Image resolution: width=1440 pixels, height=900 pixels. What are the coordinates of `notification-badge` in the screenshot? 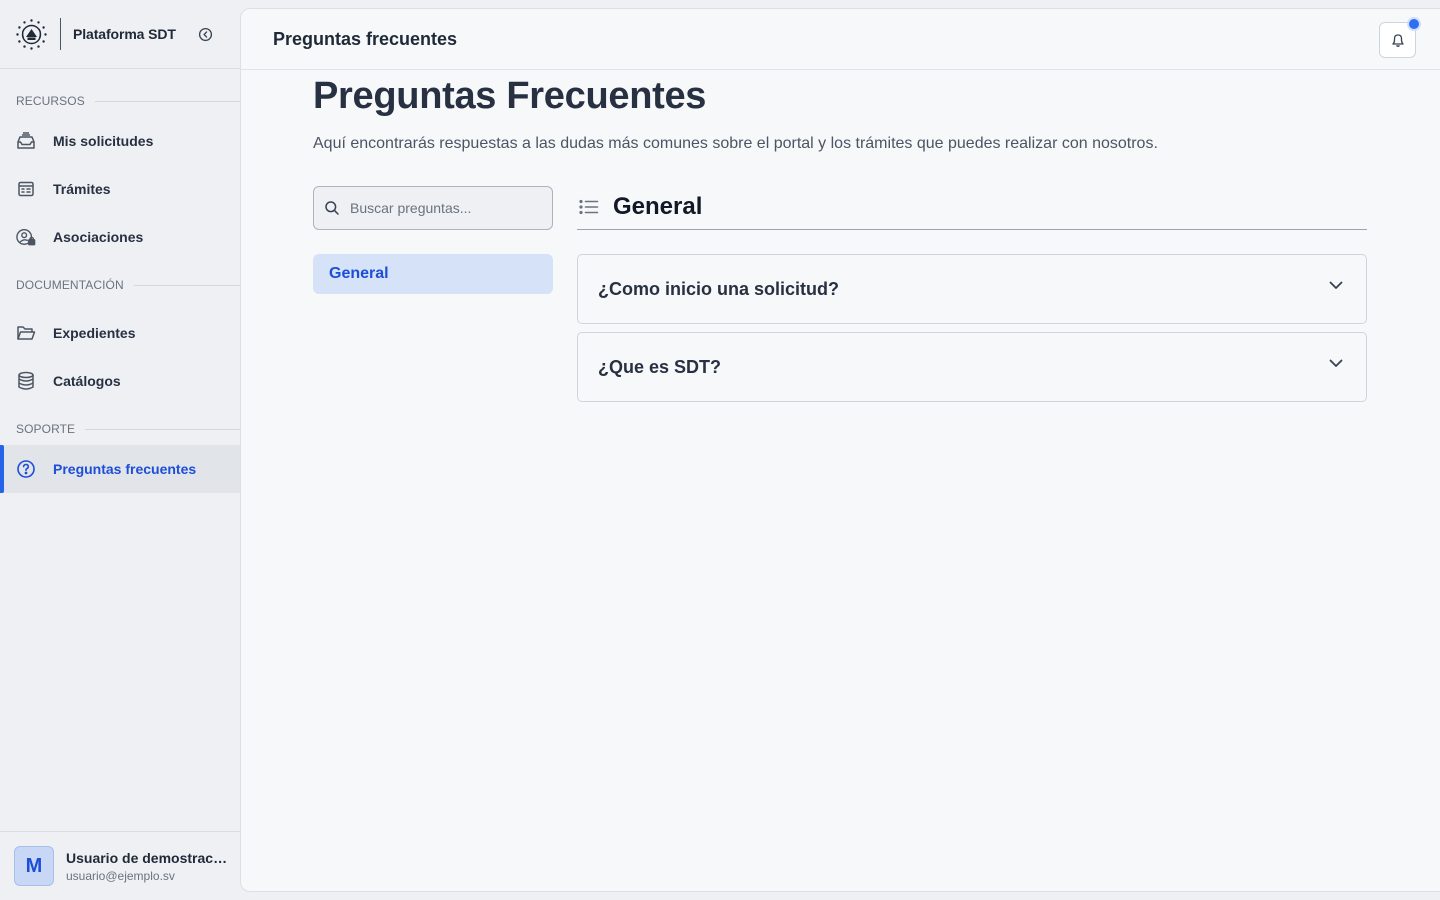 It's located at (1414, 24).